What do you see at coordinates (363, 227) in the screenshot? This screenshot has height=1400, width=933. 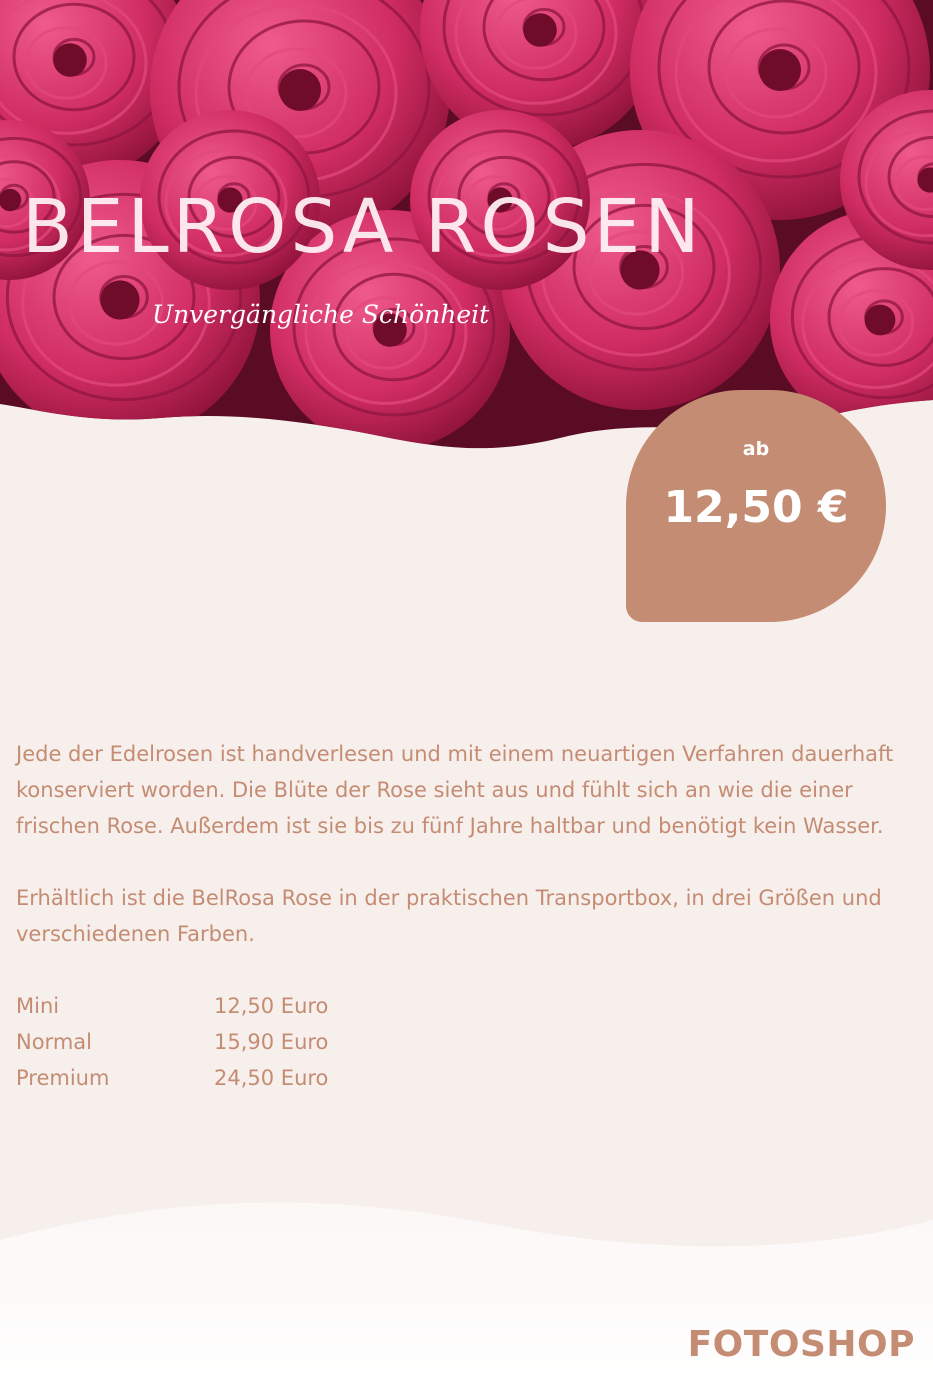 I see `product-title: BELROSA ROSEN` at bounding box center [363, 227].